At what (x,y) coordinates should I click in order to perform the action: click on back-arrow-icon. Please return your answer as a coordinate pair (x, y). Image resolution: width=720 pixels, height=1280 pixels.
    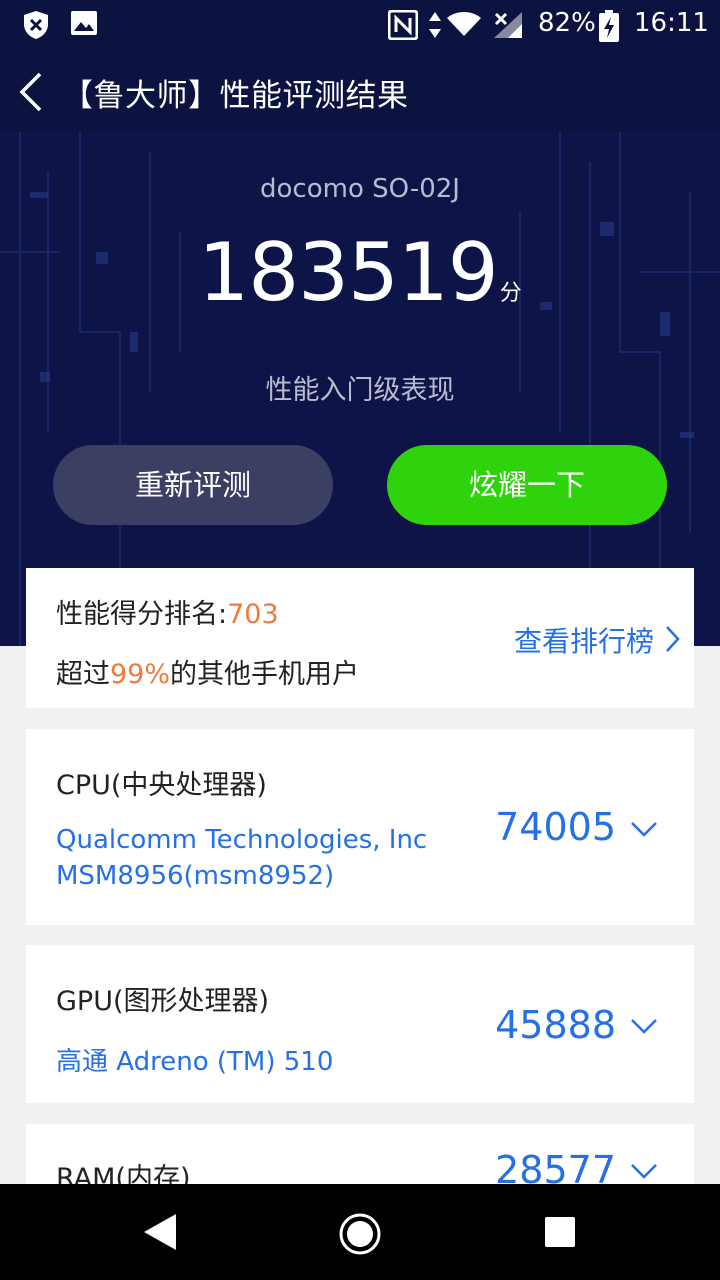
    Looking at the image, I should click on (30, 92).